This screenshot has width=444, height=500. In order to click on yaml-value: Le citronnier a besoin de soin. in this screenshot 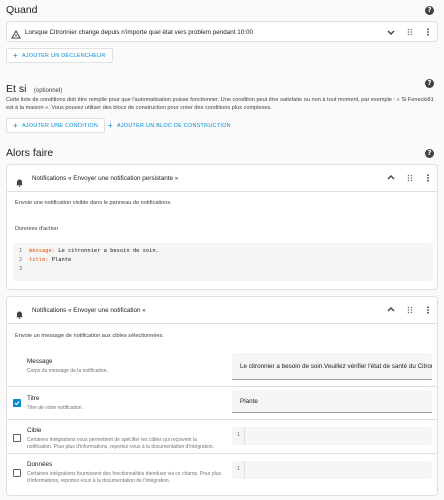, I will do `click(106, 251)`.